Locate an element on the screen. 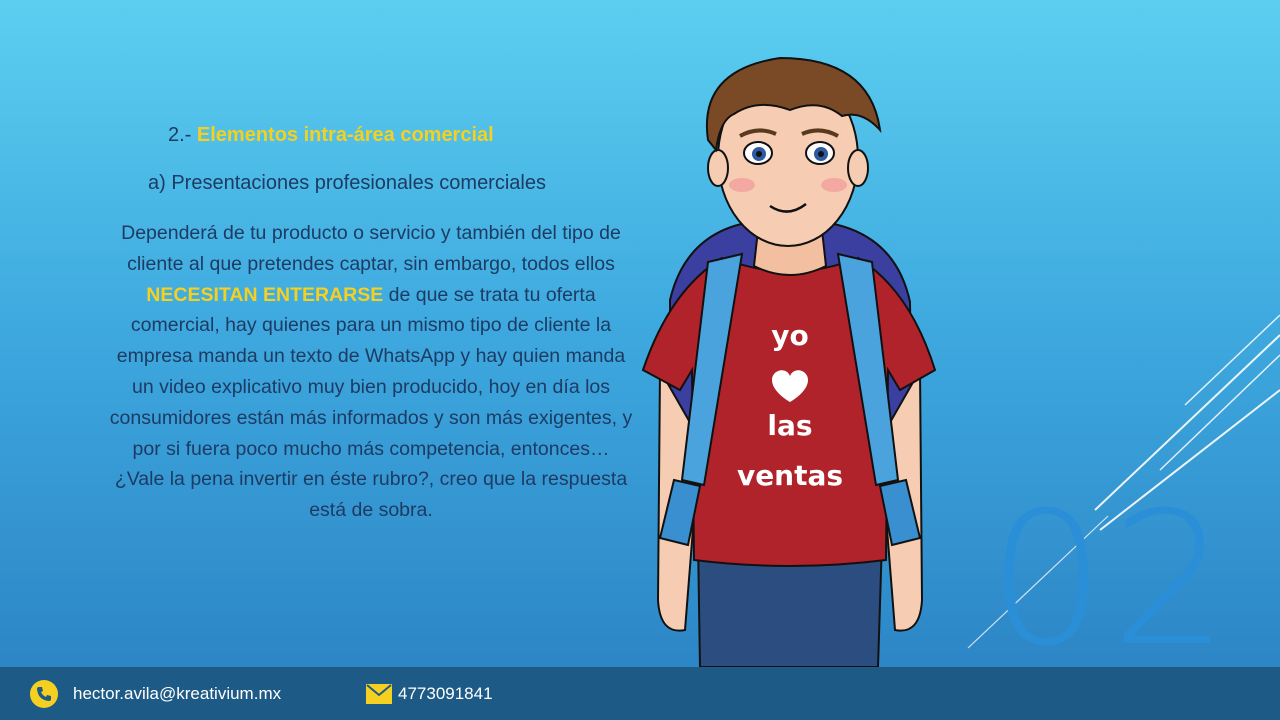 The image size is (1280, 720). section-title: 2.- Elementos intra-área comercial is located at coordinates (331, 135).